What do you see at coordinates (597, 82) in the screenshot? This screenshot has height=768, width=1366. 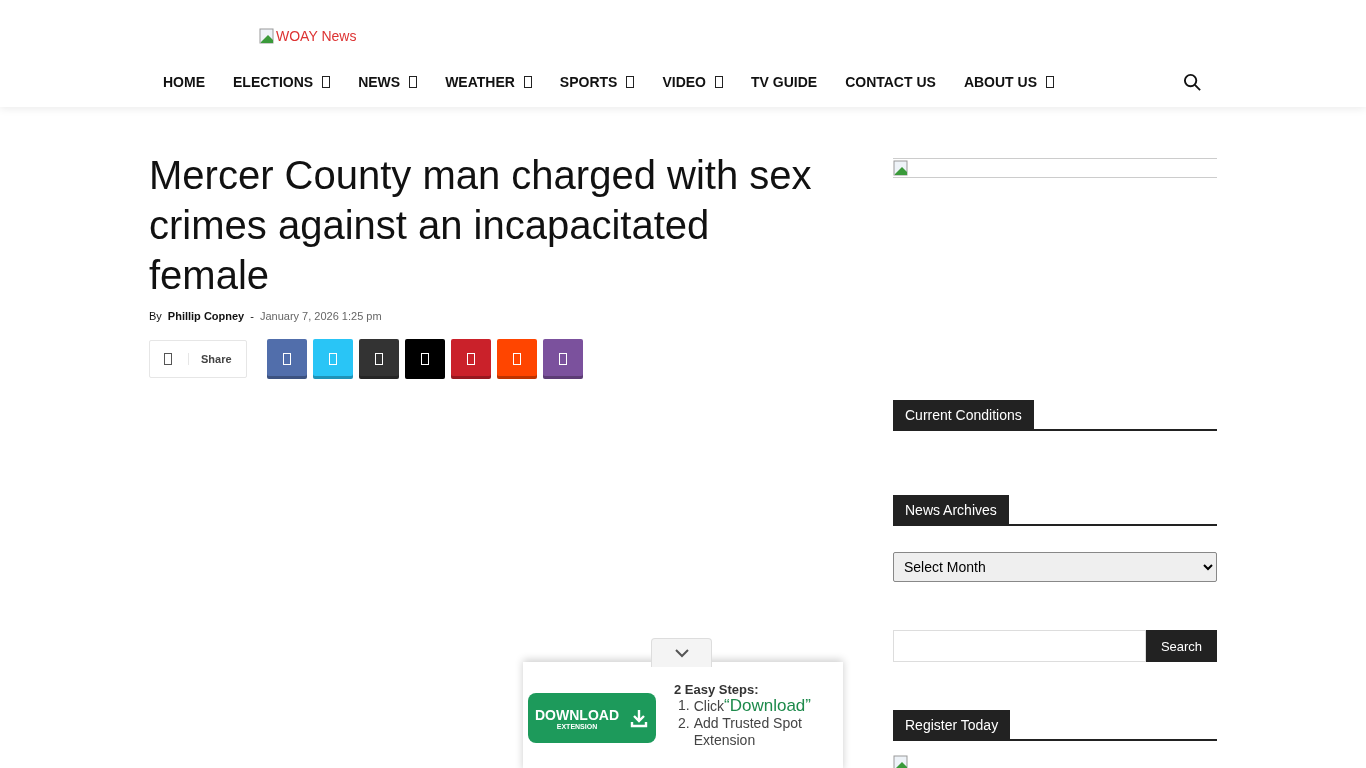 I see `nav-link: SPORTS` at bounding box center [597, 82].